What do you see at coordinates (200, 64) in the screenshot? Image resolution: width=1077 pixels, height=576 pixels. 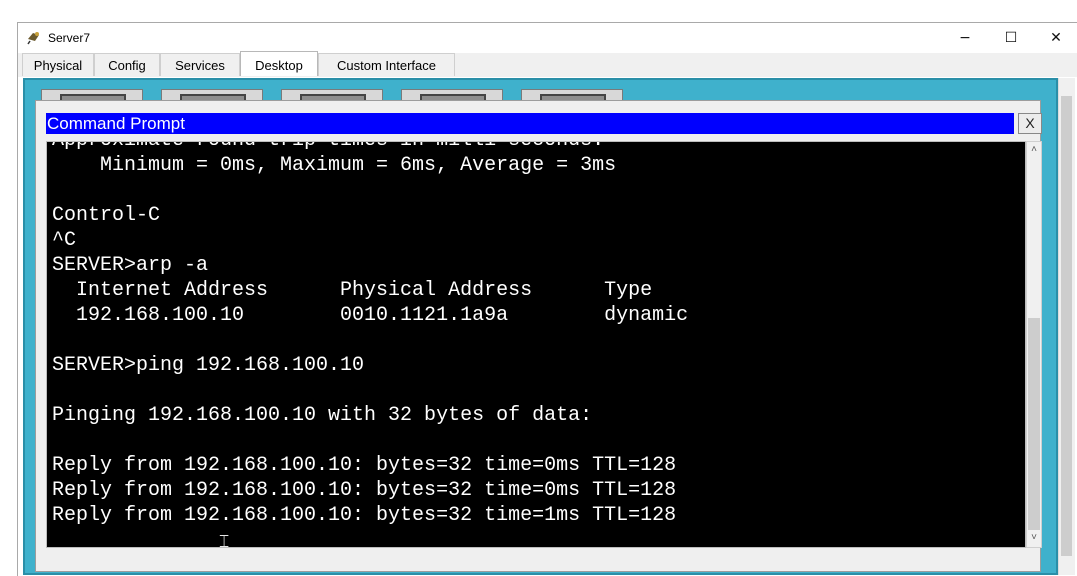 I see `tab-services: Services` at bounding box center [200, 64].